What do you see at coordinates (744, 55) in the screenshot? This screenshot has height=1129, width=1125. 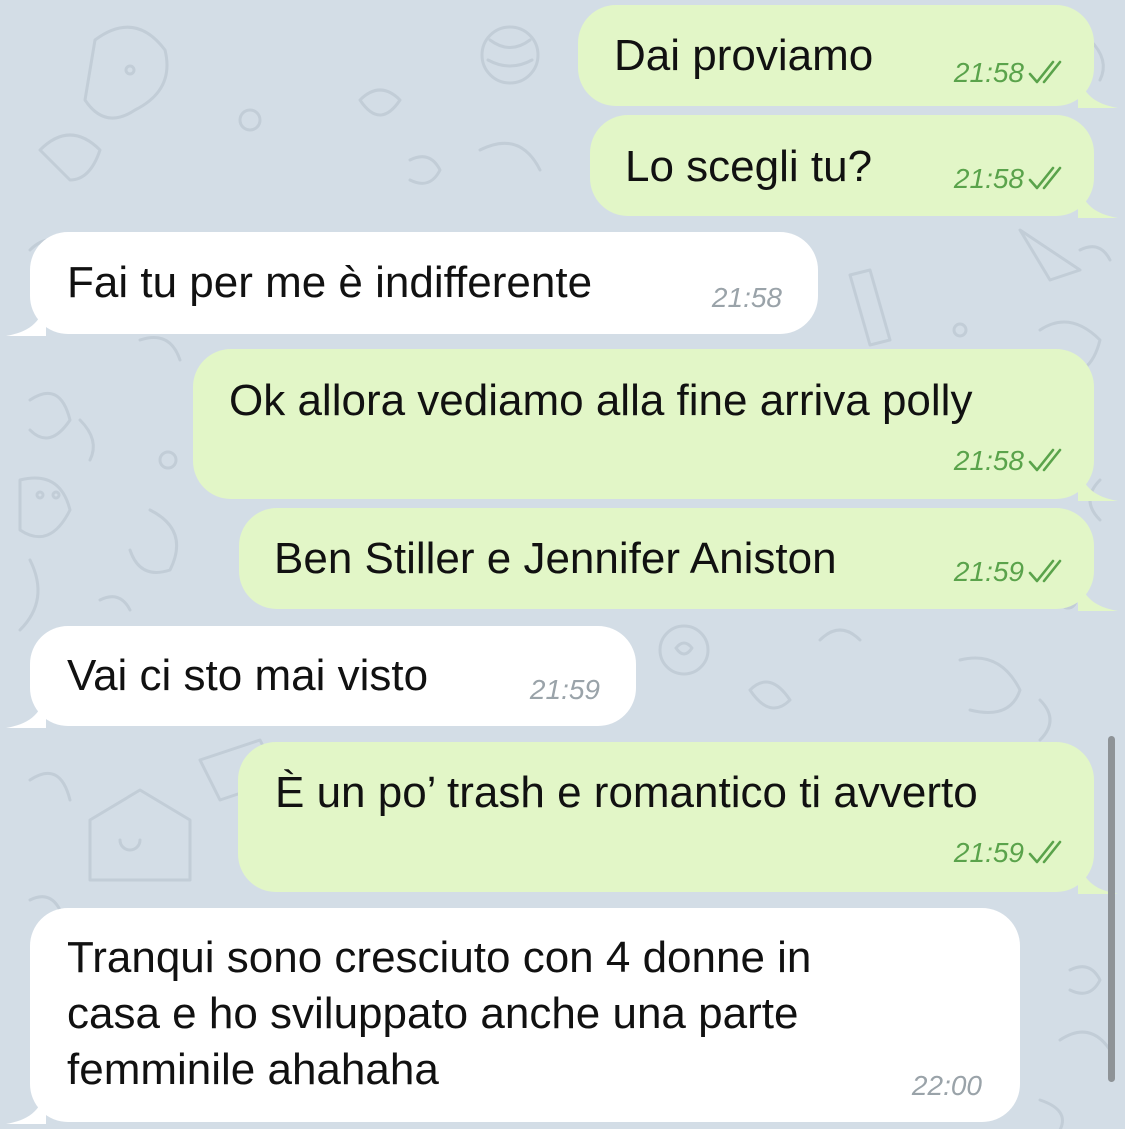 I see `message-text: Dai proviamo` at bounding box center [744, 55].